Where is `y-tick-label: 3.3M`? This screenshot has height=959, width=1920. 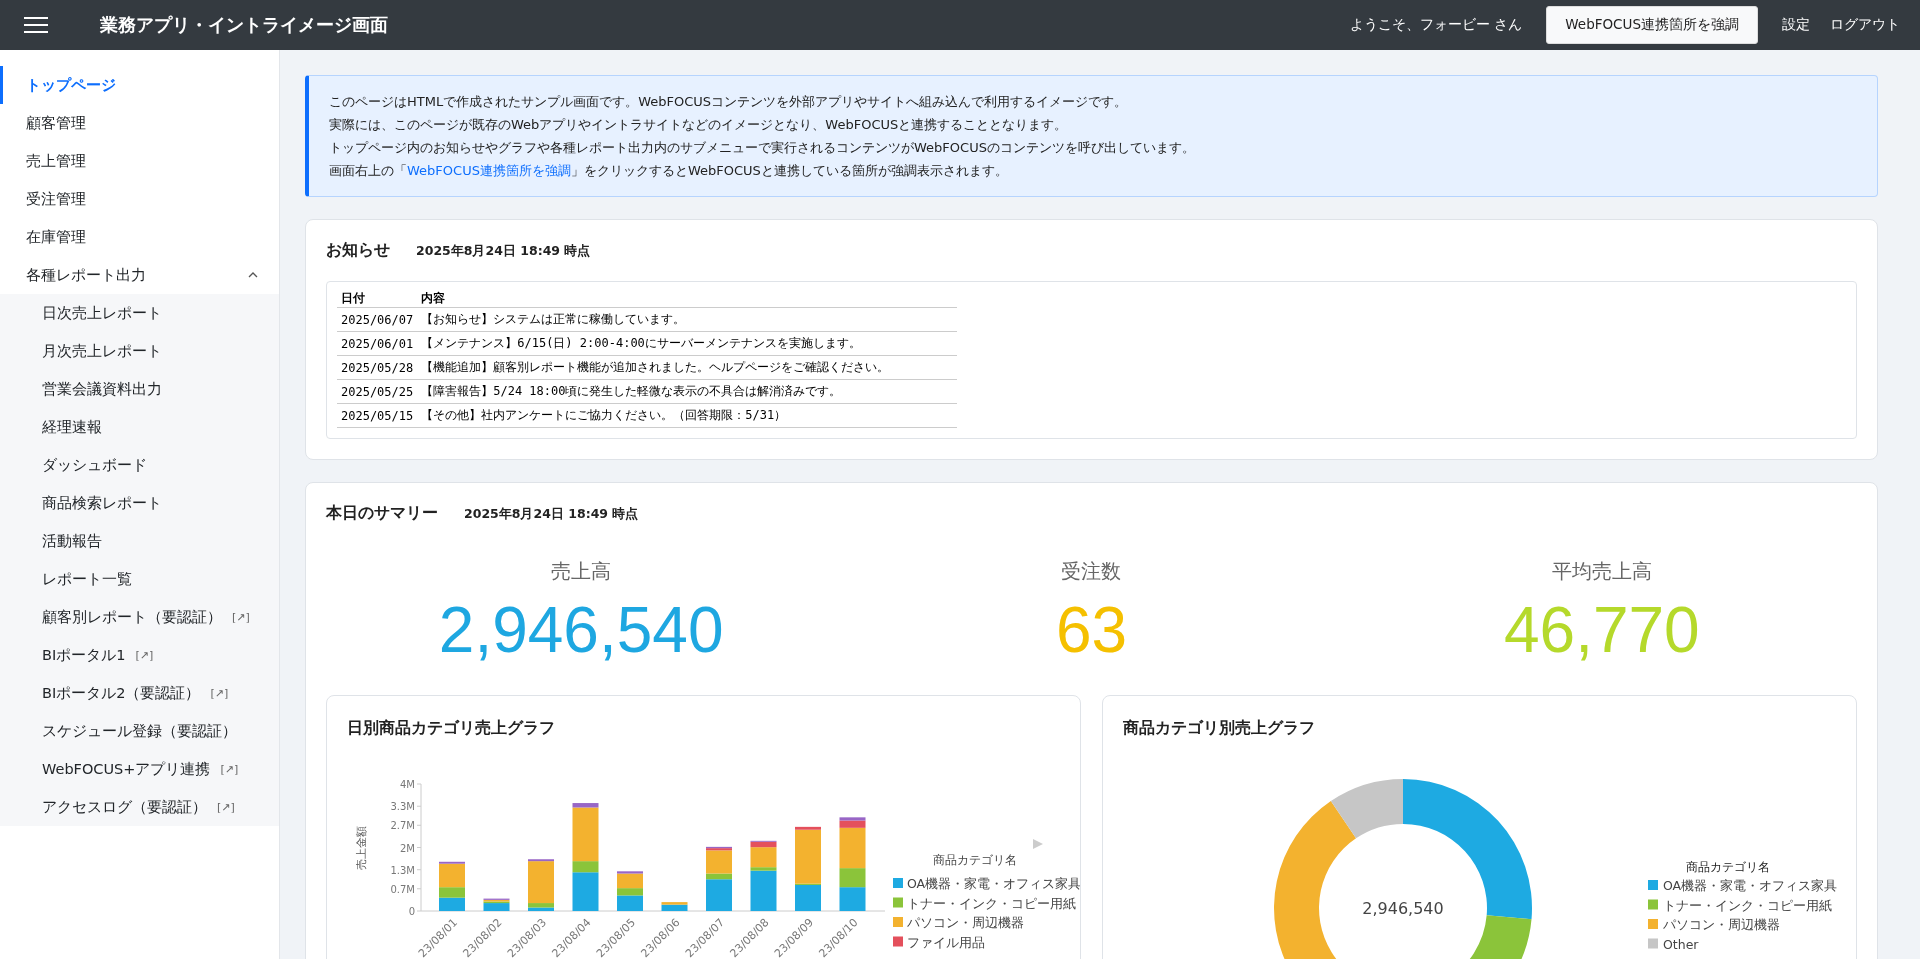 y-tick-label: 3.3M is located at coordinates (402, 807).